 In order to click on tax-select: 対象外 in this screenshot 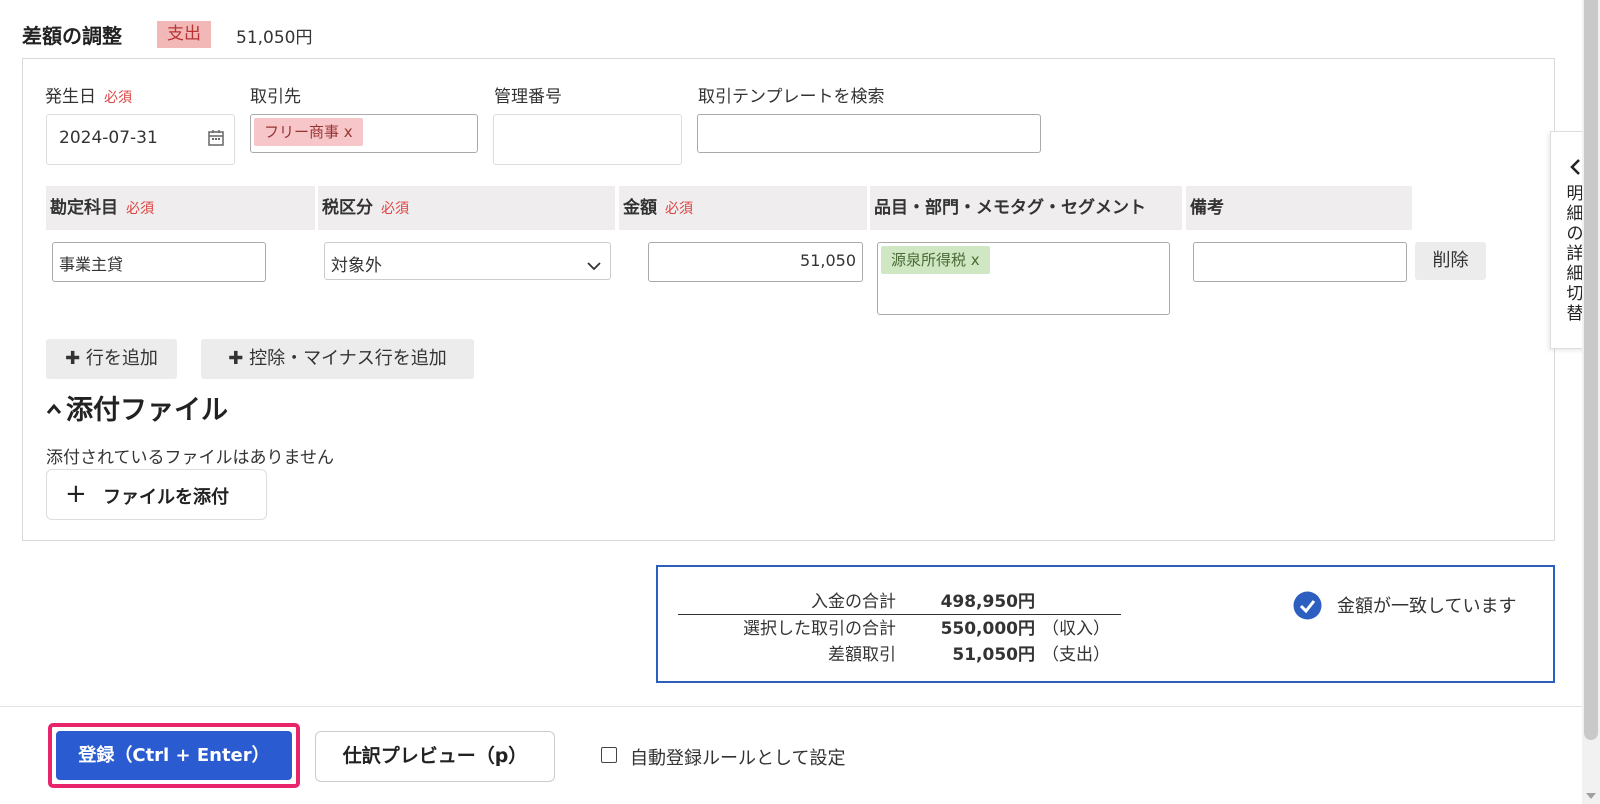, I will do `click(467, 261)`.